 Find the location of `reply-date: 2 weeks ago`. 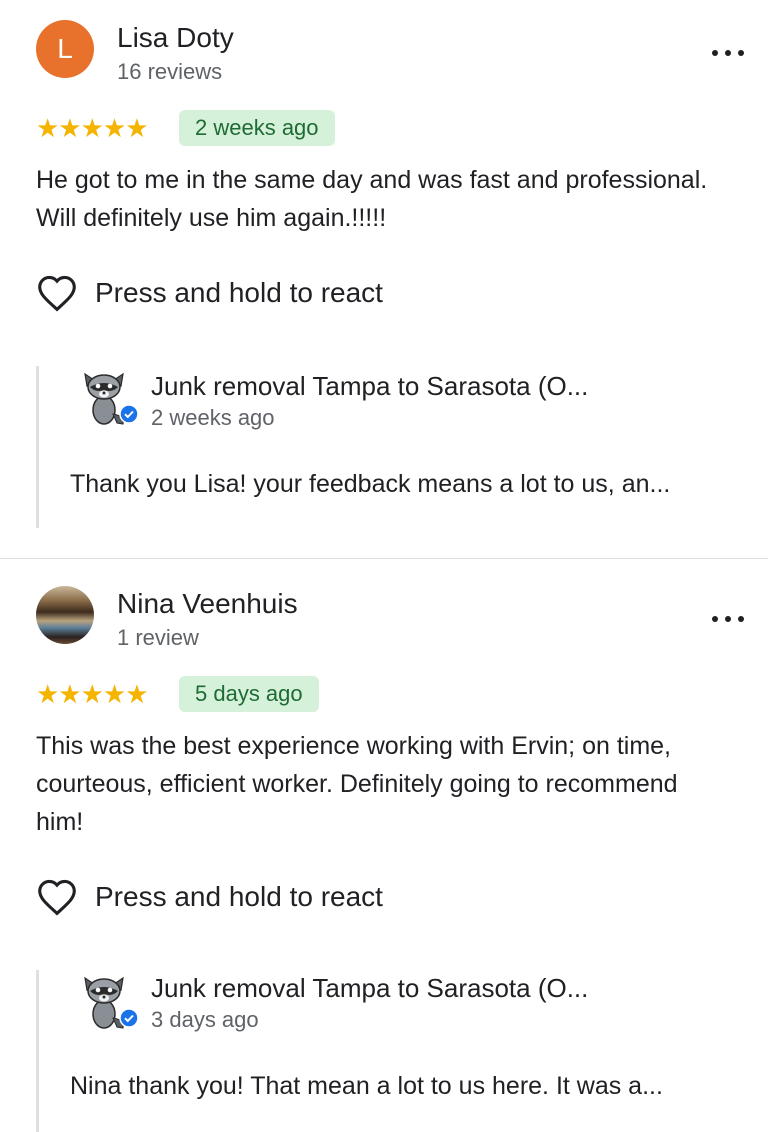

reply-date: 2 weeks ago is located at coordinates (213, 417).